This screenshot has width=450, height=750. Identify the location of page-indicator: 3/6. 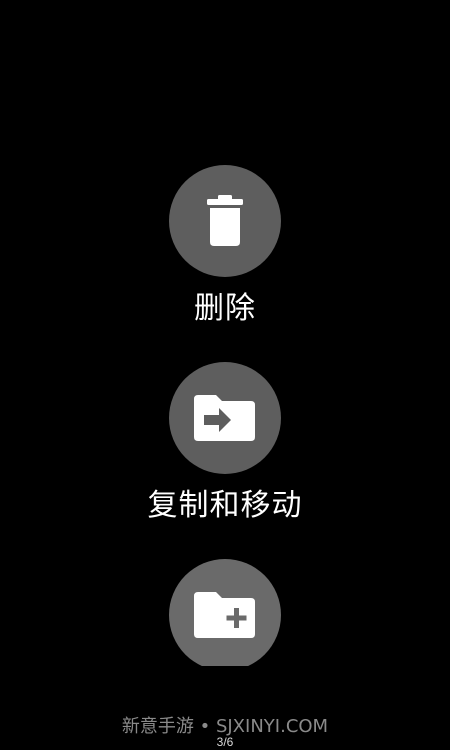
(225, 742).